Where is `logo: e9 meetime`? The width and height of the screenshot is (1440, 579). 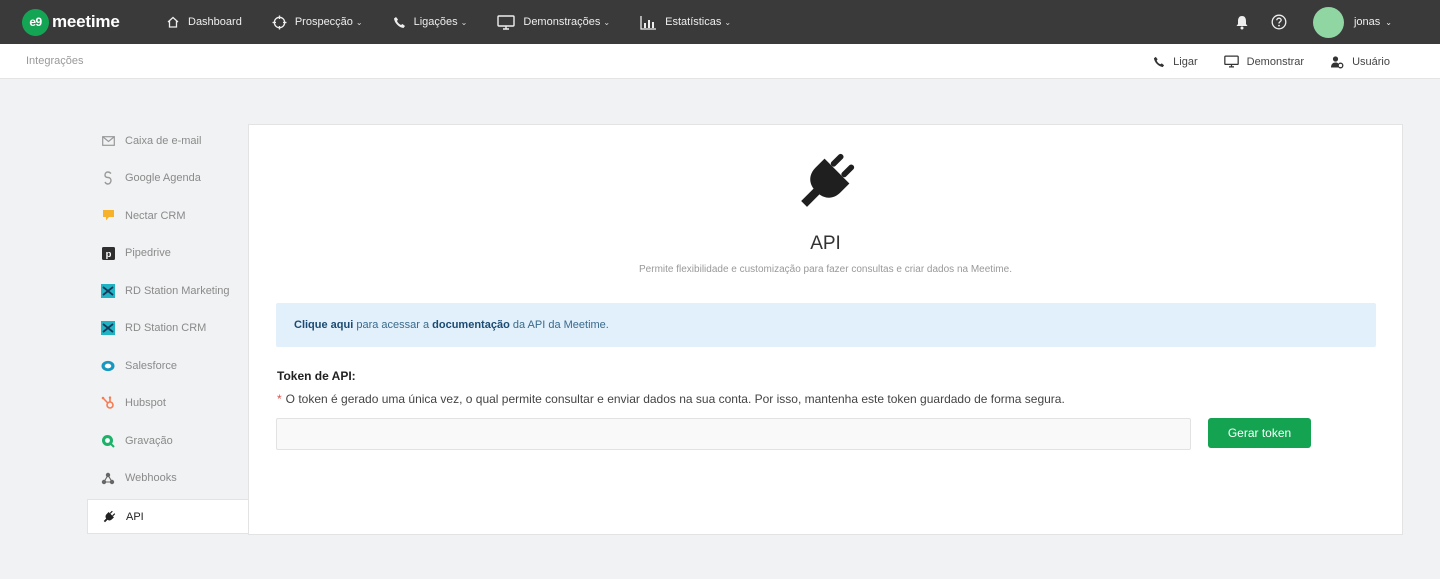
logo: e9 meetime is located at coordinates (87, 22).